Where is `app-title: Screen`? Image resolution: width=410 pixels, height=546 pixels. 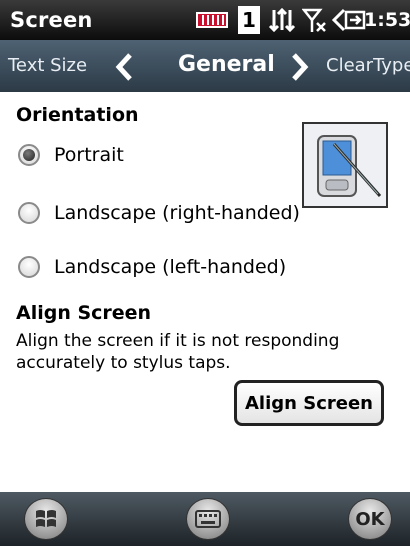 app-title: Screen is located at coordinates (51, 20).